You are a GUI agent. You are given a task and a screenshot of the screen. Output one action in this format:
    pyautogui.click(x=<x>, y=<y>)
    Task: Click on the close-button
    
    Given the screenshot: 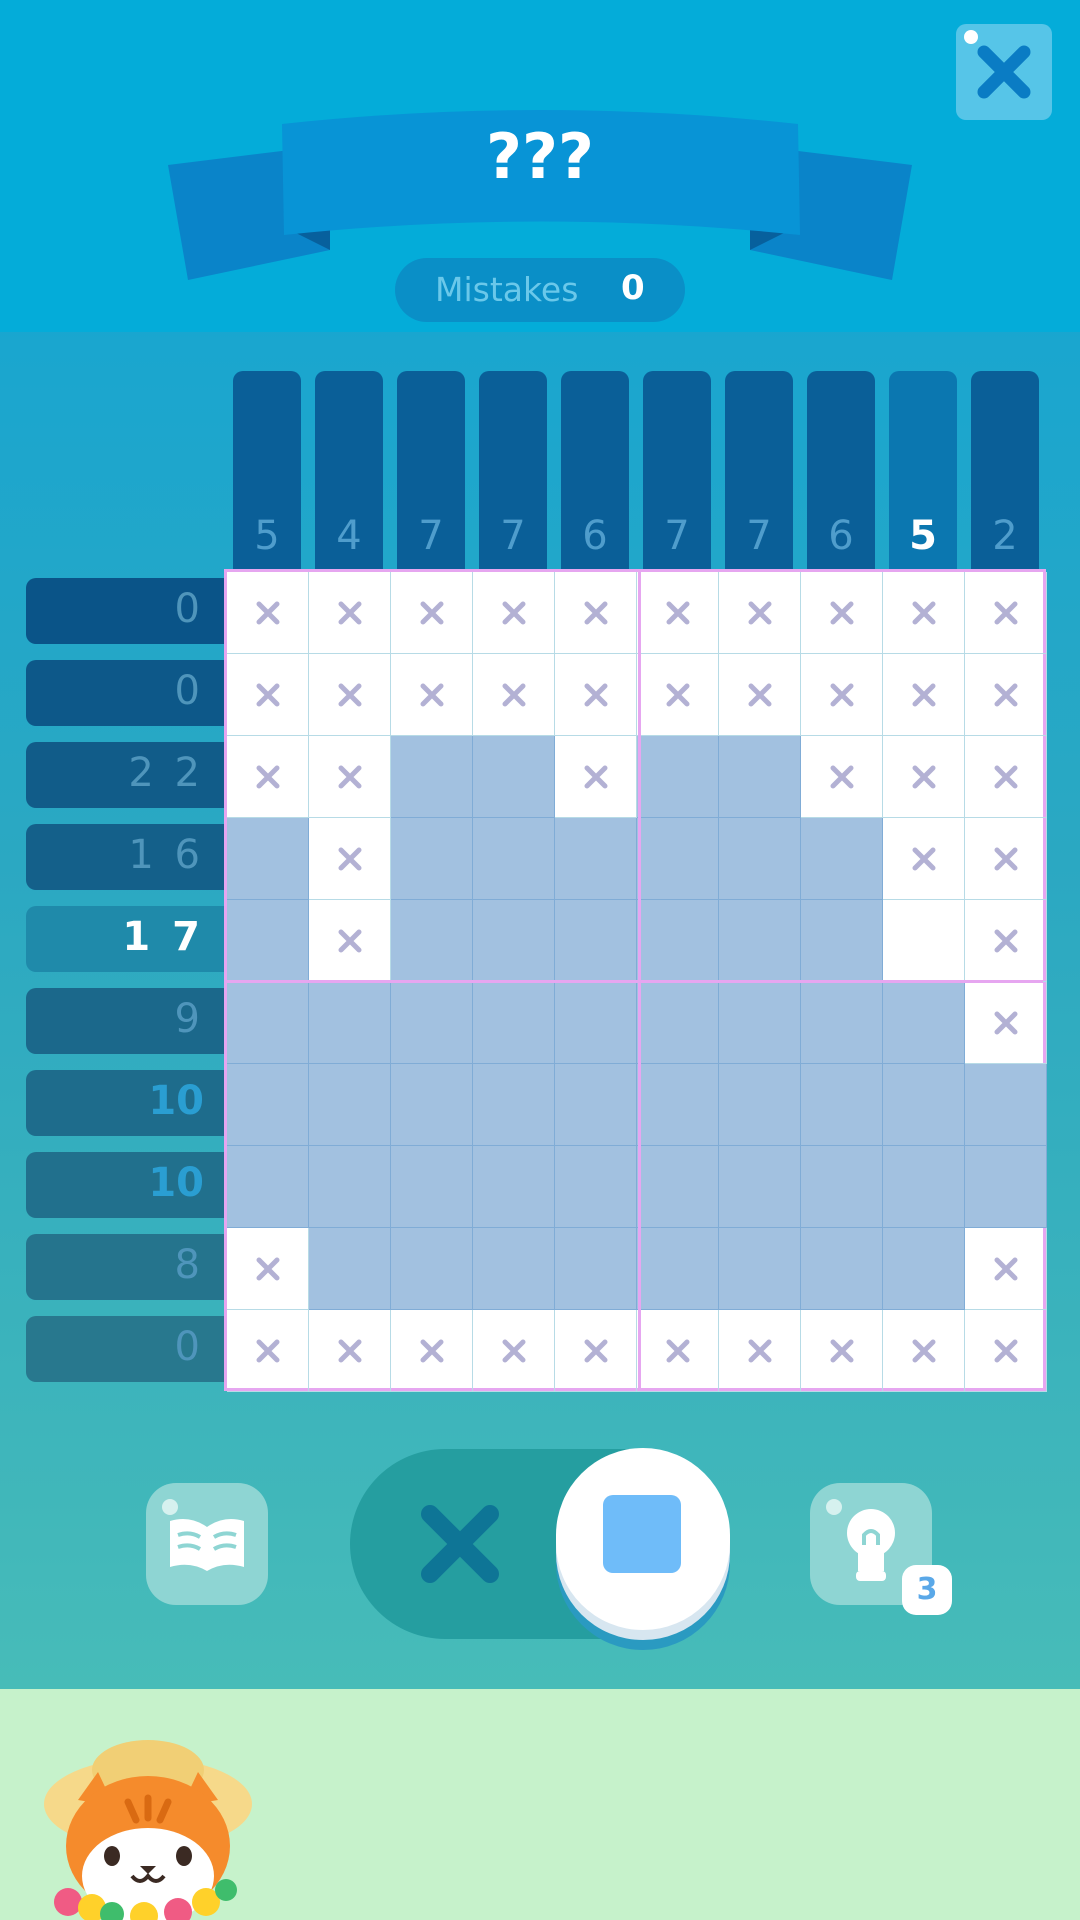 What is the action you would take?
    pyautogui.click(x=1004, y=72)
    